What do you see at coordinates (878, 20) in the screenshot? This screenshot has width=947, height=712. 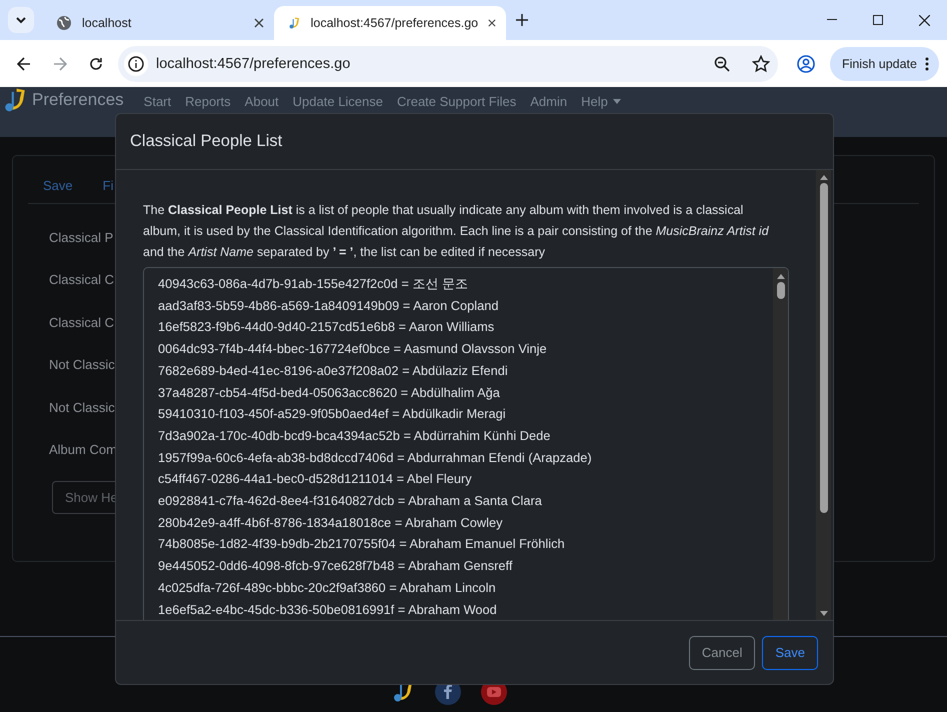 I see `maximize-icon` at bounding box center [878, 20].